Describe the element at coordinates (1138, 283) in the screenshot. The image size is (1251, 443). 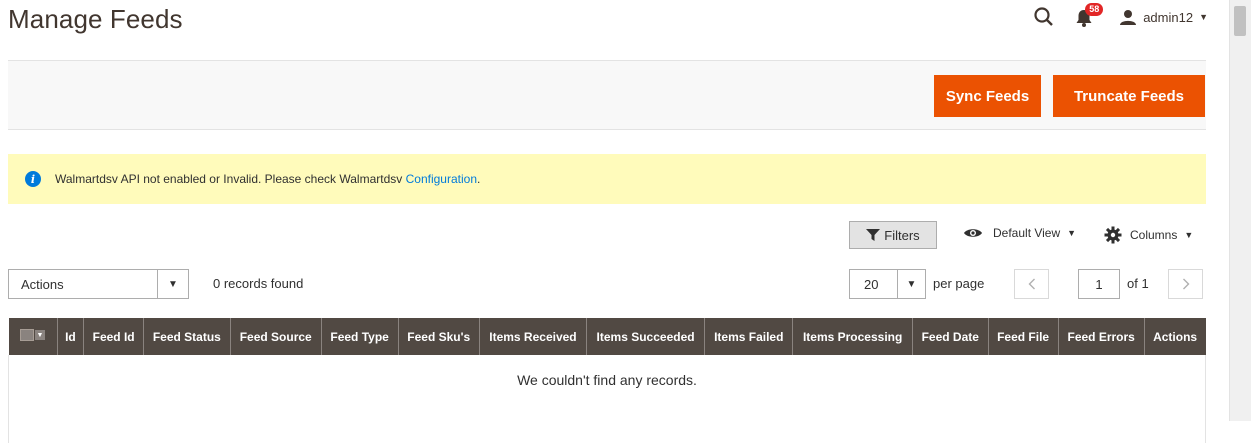
I see `page-total-label: of 1` at that location.